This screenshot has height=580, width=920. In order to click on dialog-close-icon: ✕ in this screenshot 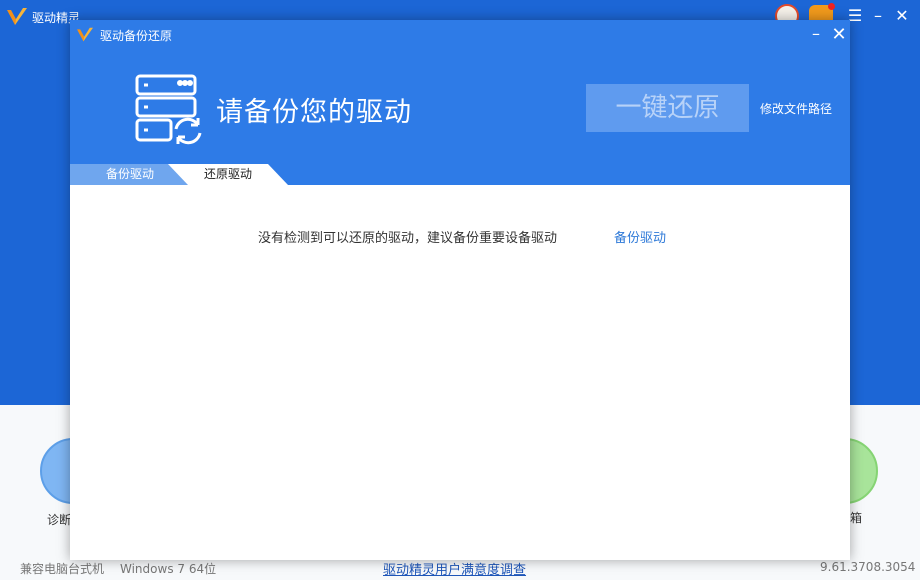, I will do `click(839, 34)`.